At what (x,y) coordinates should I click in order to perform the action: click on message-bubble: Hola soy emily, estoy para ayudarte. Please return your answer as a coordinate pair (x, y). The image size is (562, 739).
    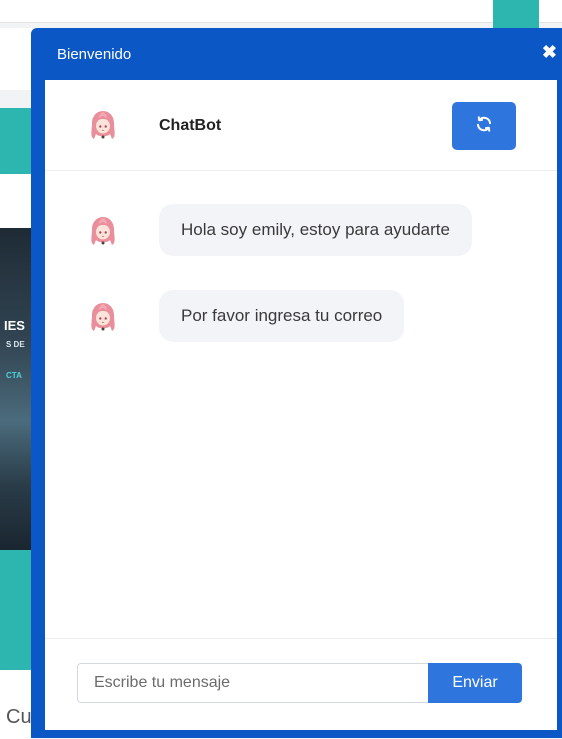
    Looking at the image, I should click on (315, 230).